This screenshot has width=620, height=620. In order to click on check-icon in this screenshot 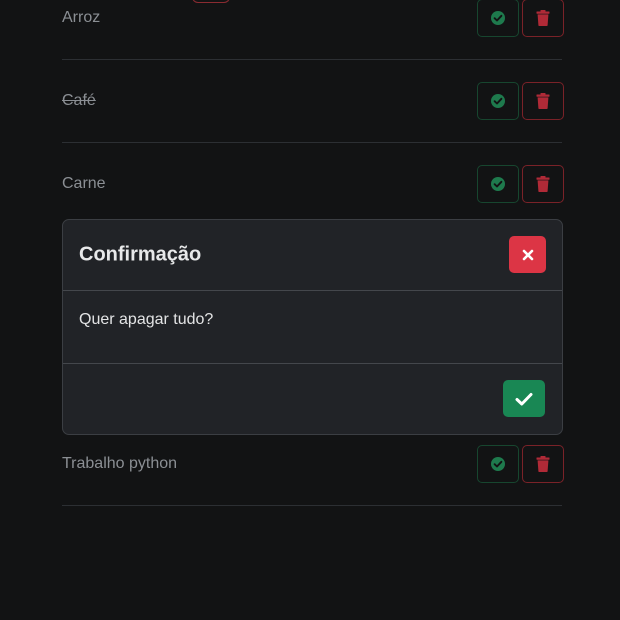, I will do `click(524, 399)`.